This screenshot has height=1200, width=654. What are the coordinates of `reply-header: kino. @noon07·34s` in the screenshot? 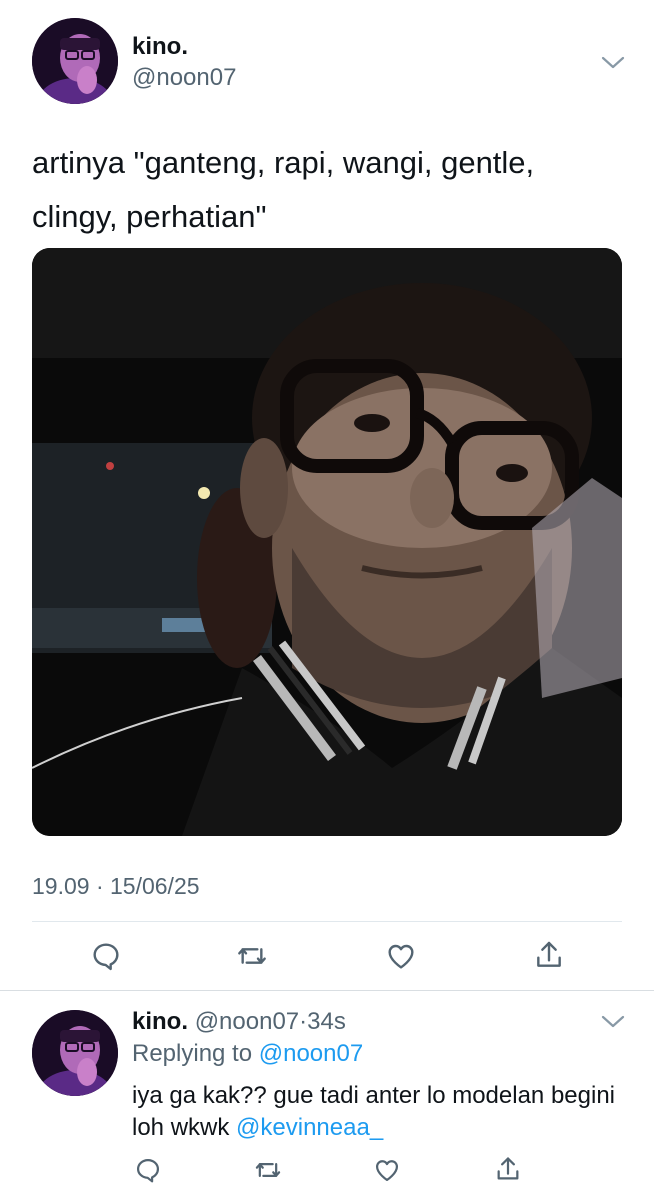 It's located at (239, 1022).